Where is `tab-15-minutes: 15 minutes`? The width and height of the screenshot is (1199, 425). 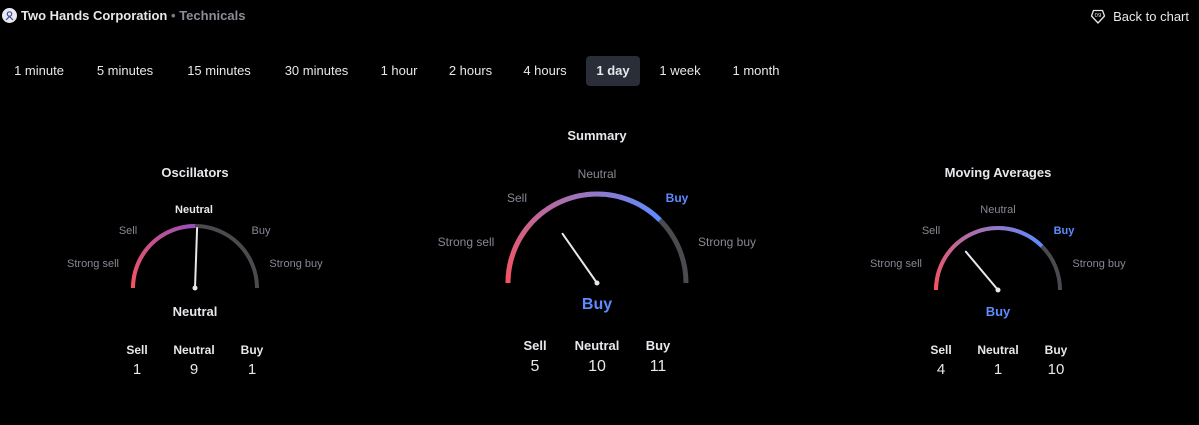
tab-15-minutes: 15 minutes is located at coordinates (219, 71).